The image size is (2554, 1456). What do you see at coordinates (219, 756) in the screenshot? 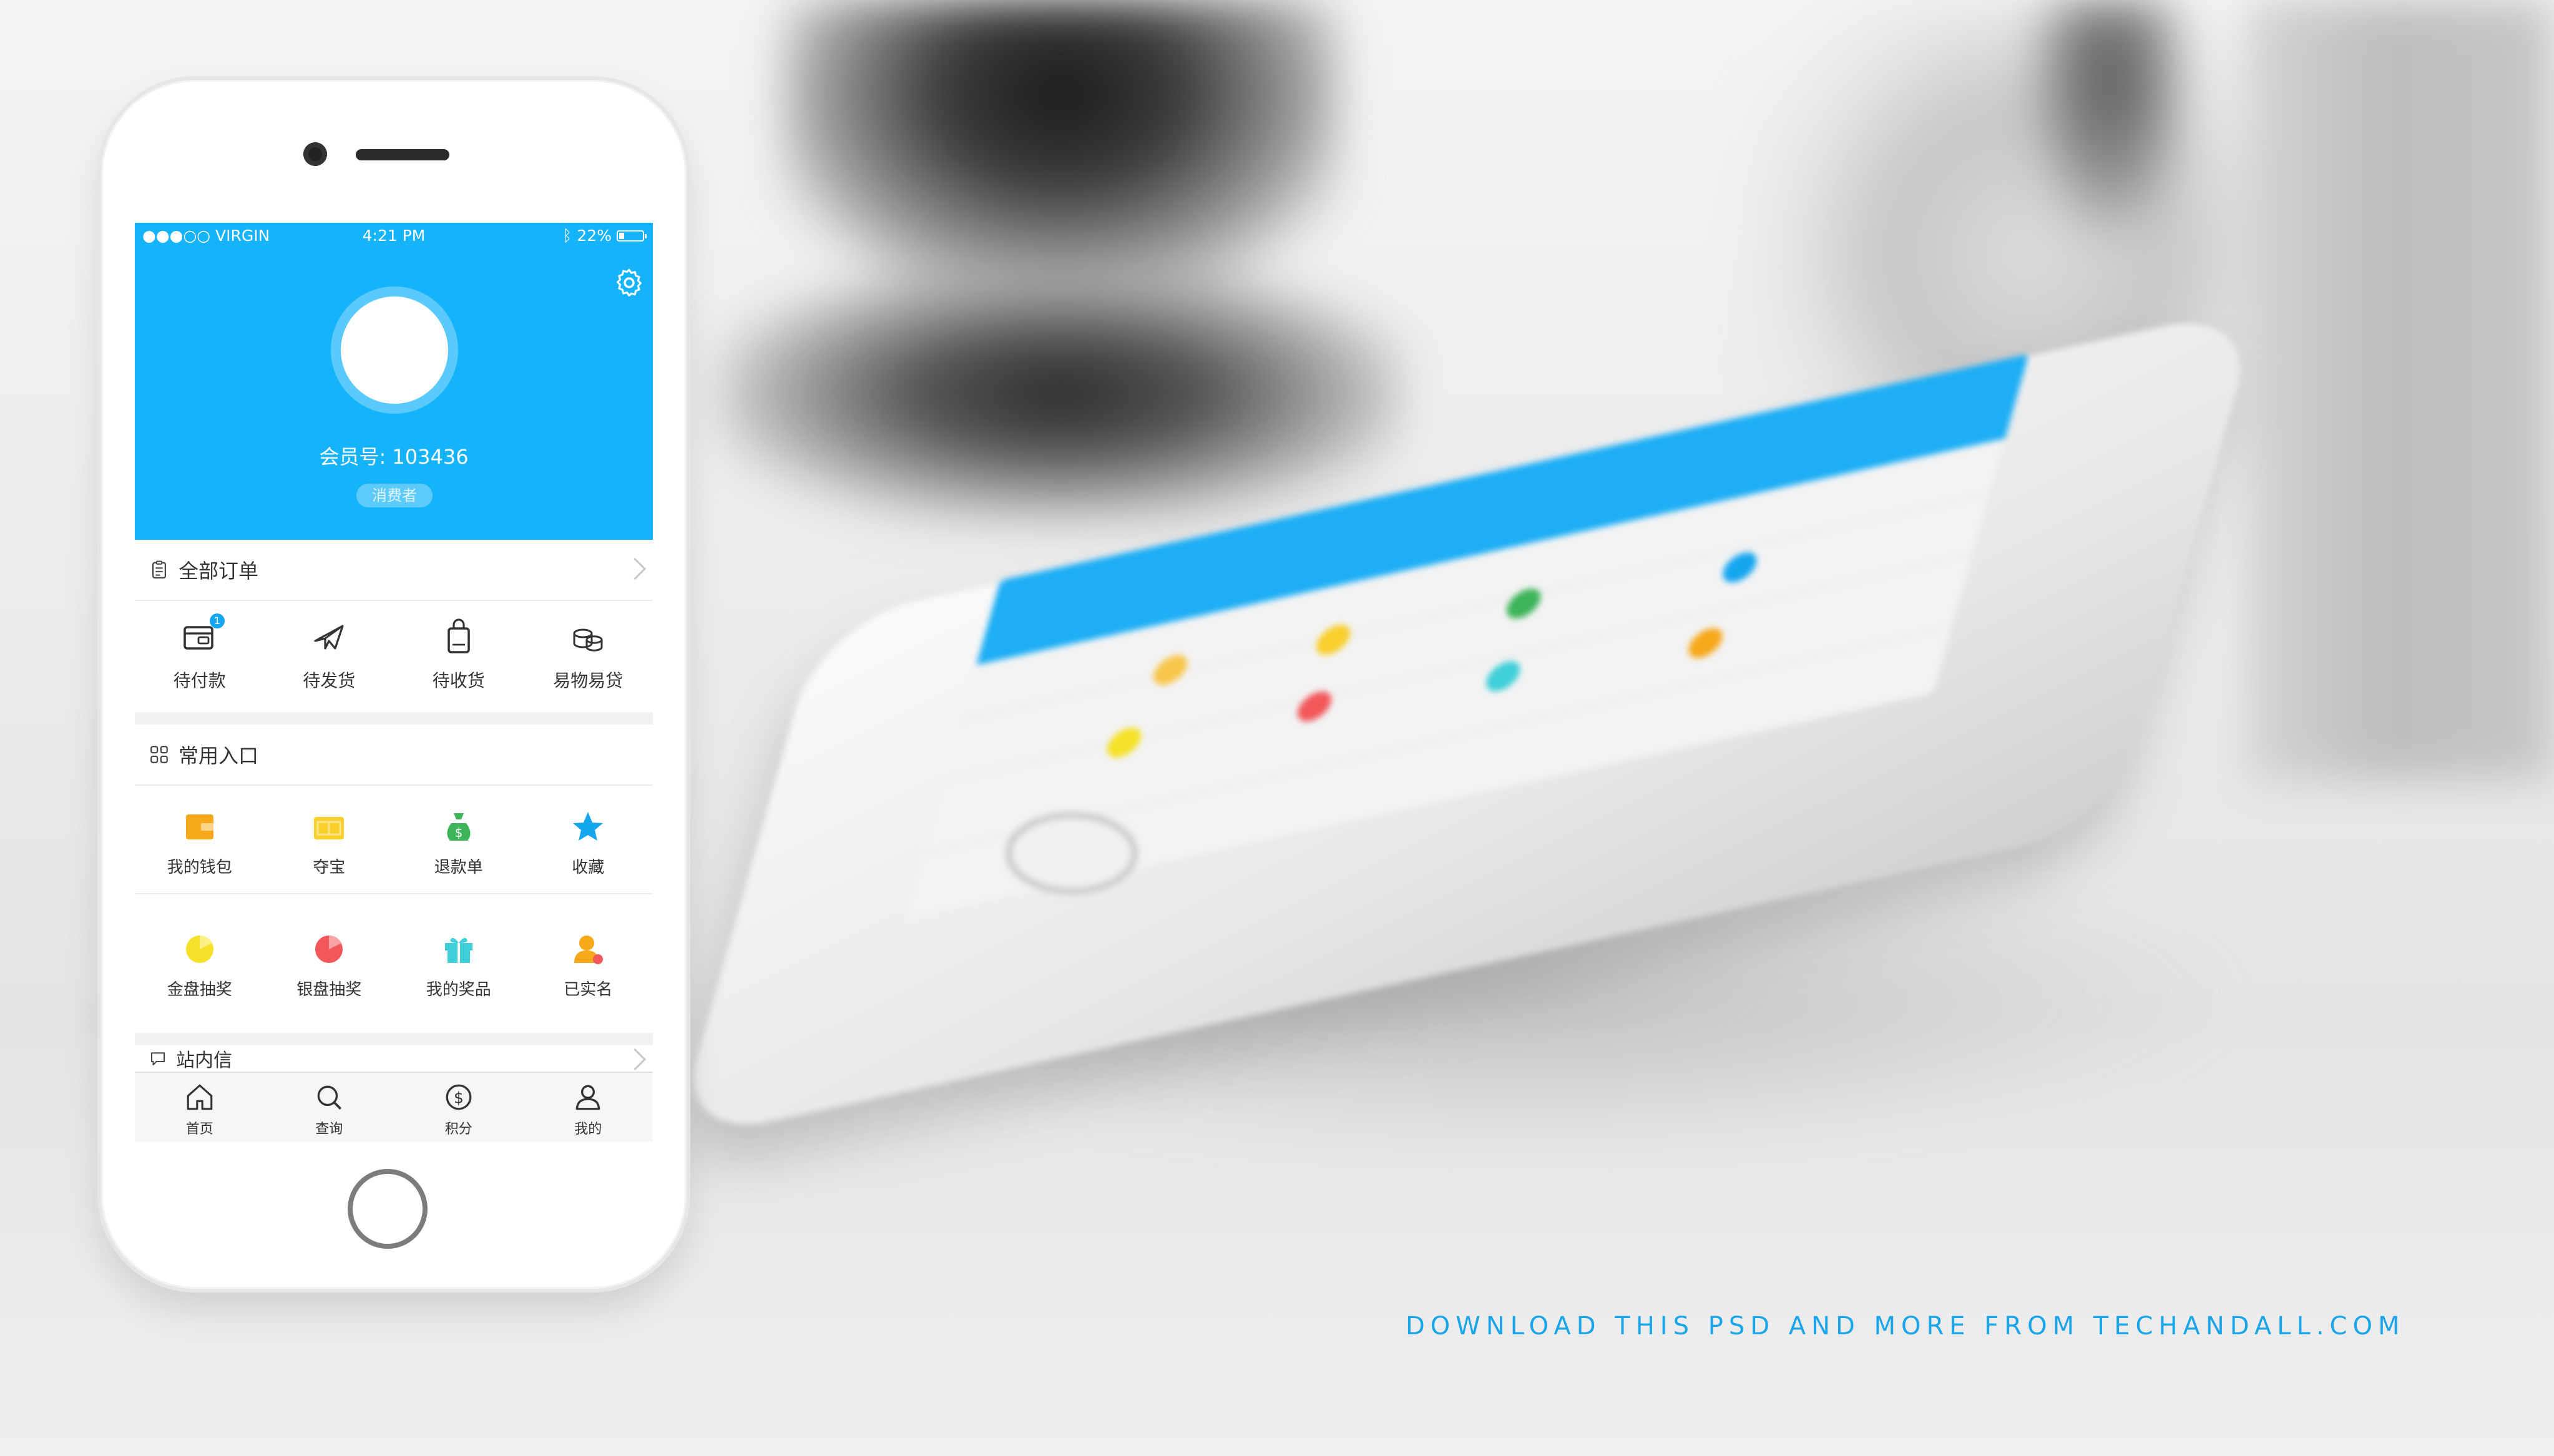
I see `shortcuts-title: 常用入口` at bounding box center [219, 756].